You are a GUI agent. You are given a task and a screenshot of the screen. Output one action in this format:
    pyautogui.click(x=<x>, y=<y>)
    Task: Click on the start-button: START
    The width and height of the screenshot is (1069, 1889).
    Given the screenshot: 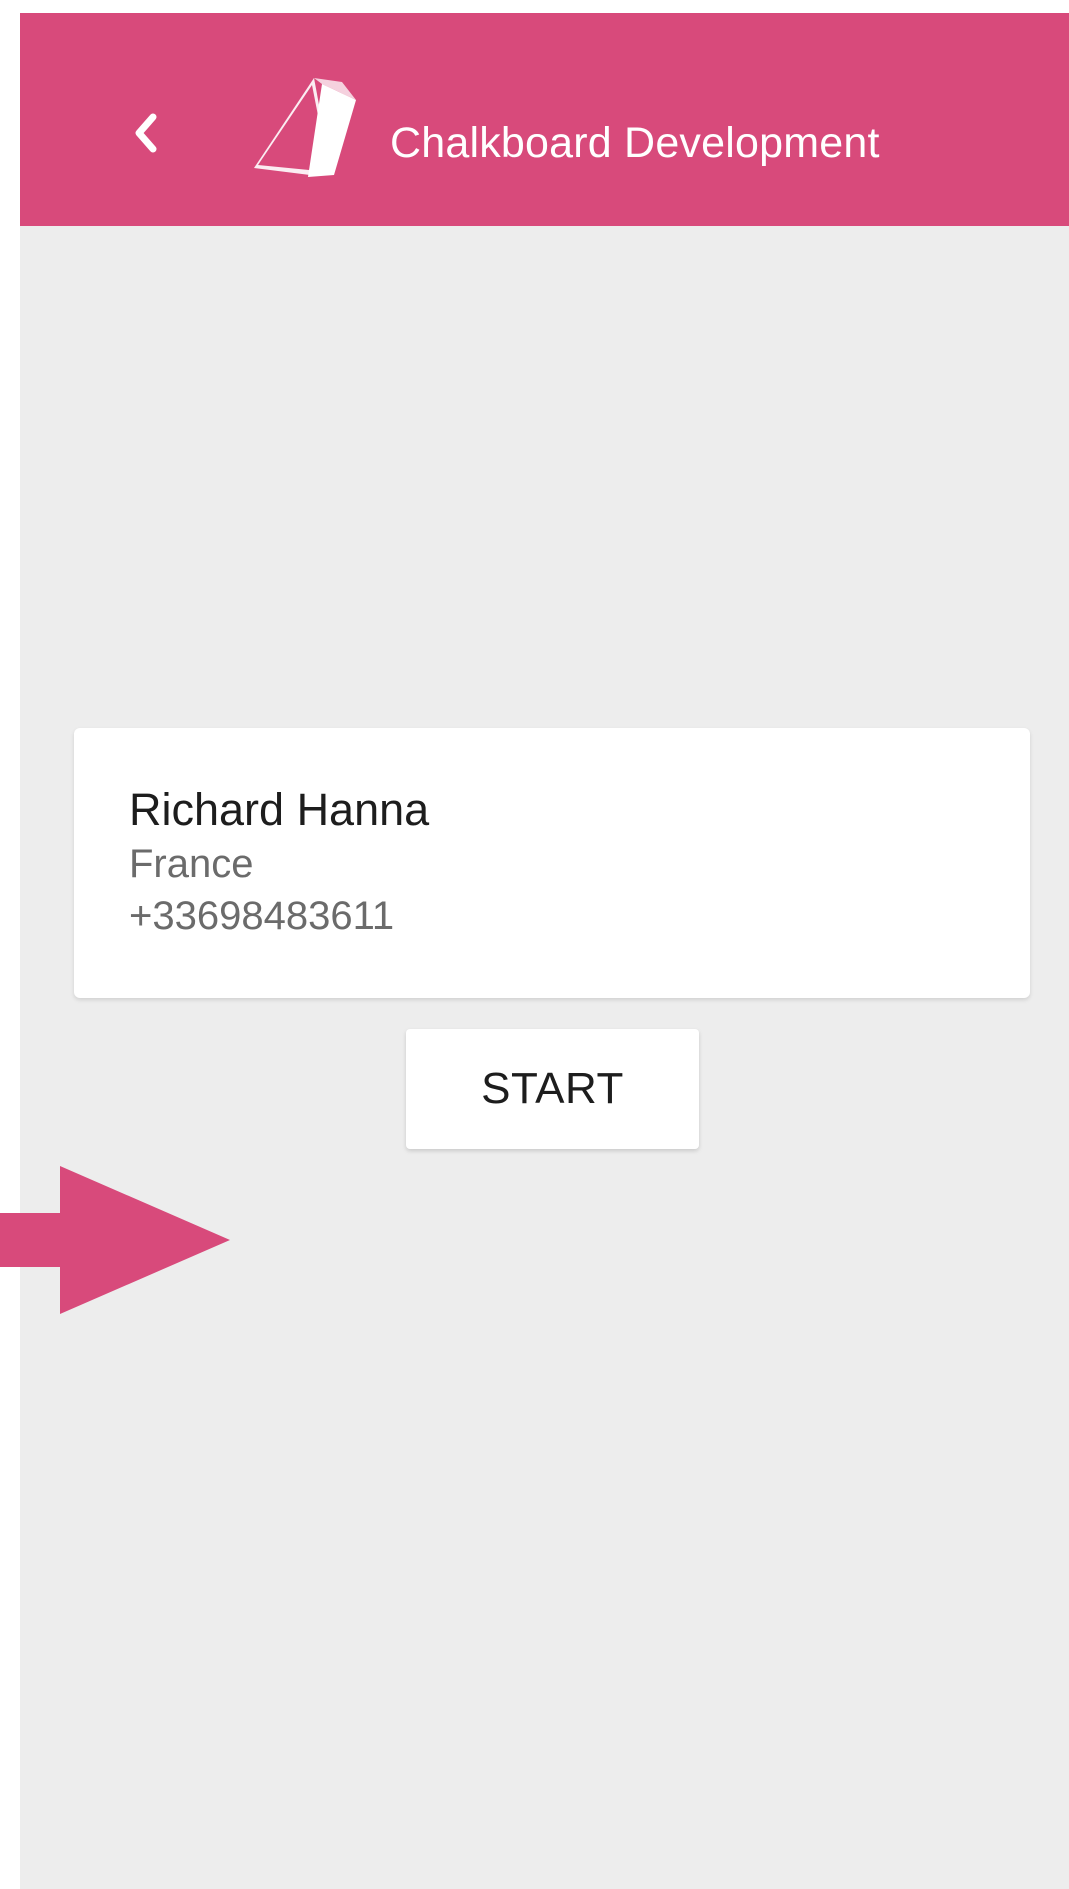 What is the action you would take?
    pyautogui.click(x=552, y=1089)
    